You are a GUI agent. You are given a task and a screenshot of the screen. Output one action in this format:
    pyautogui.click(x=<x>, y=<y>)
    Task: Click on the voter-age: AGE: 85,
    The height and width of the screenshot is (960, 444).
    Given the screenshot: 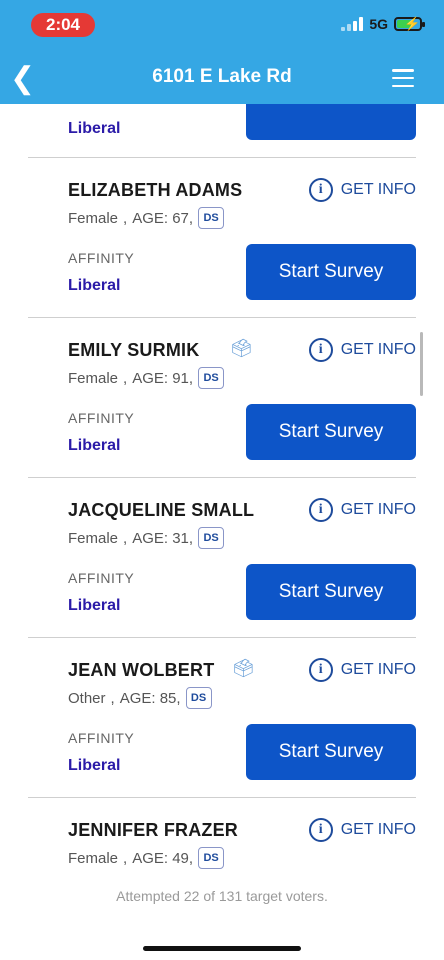 What is the action you would take?
    pyautogui.click(x=150, y=698)
    